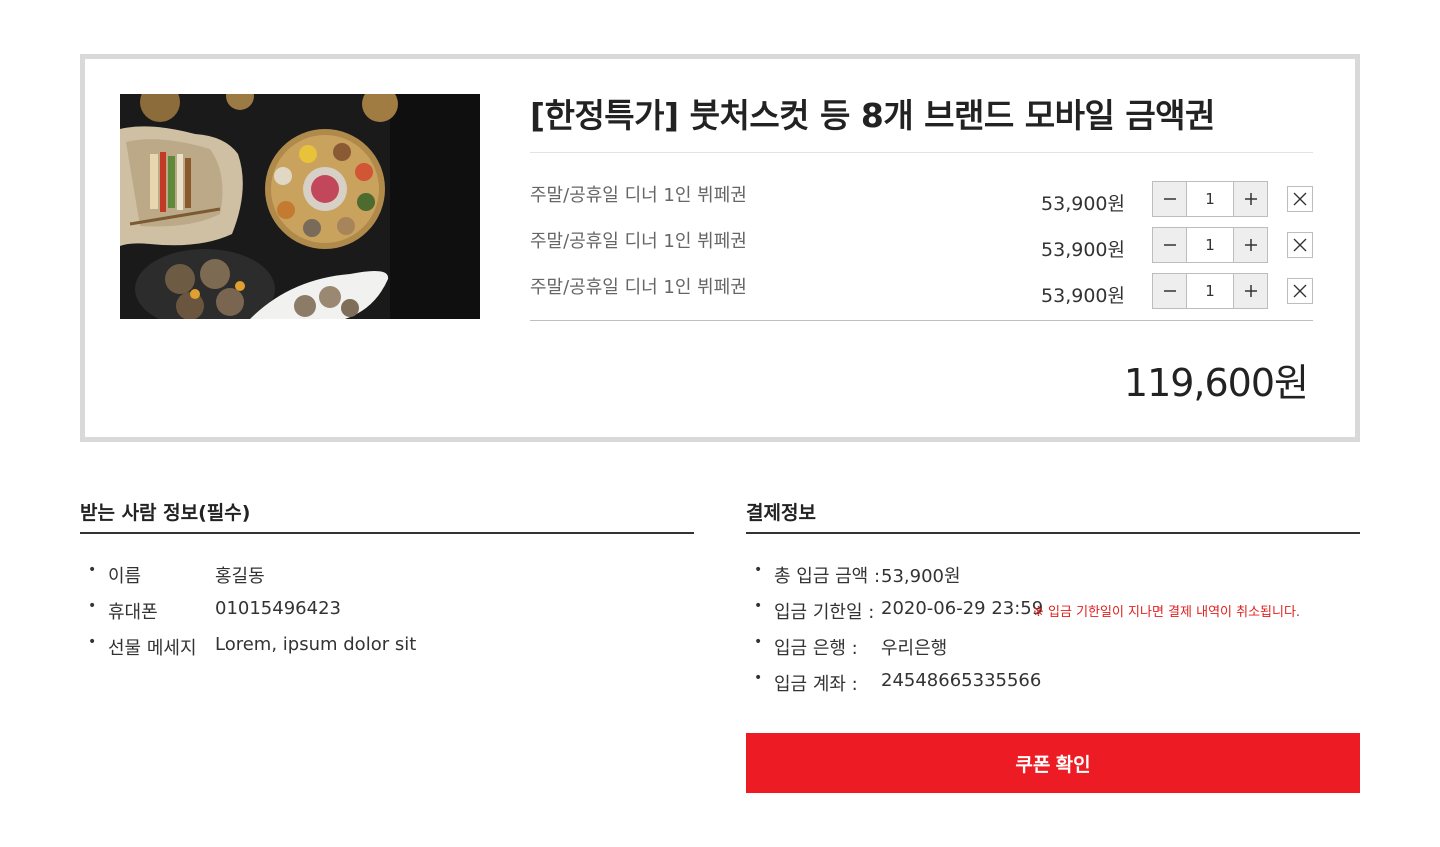  What do you see at coordinates (1053, 763) in the screenshot?
I see `coupon-confirm-button: 쿠폰 확인` at bounding box center [1053, 763].